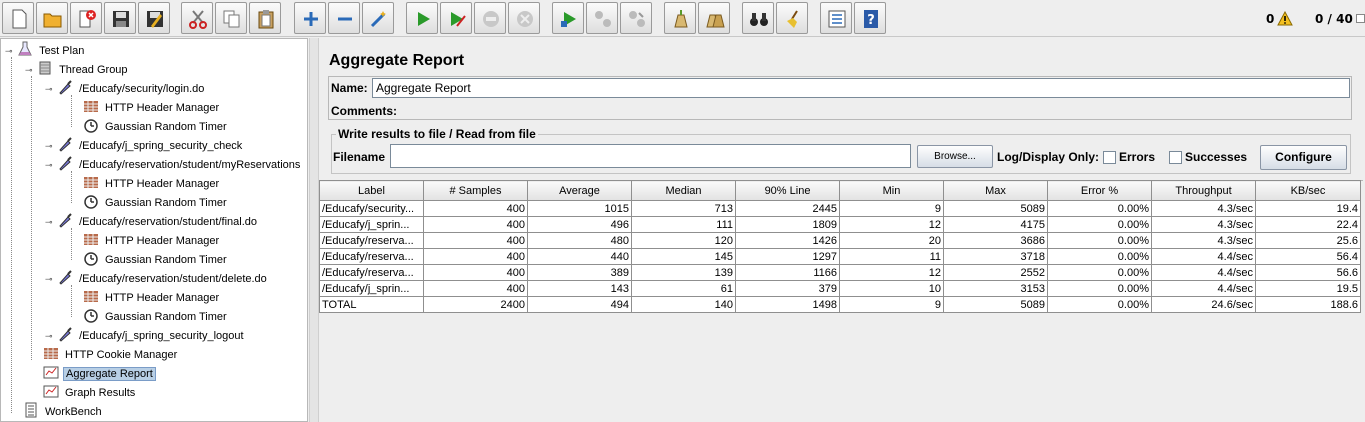 This screenshot has height=422, width=1365. What do you see at coordinates (86, 18) in the screenshot?
I see `open-button` at bounding box center [86, 18].